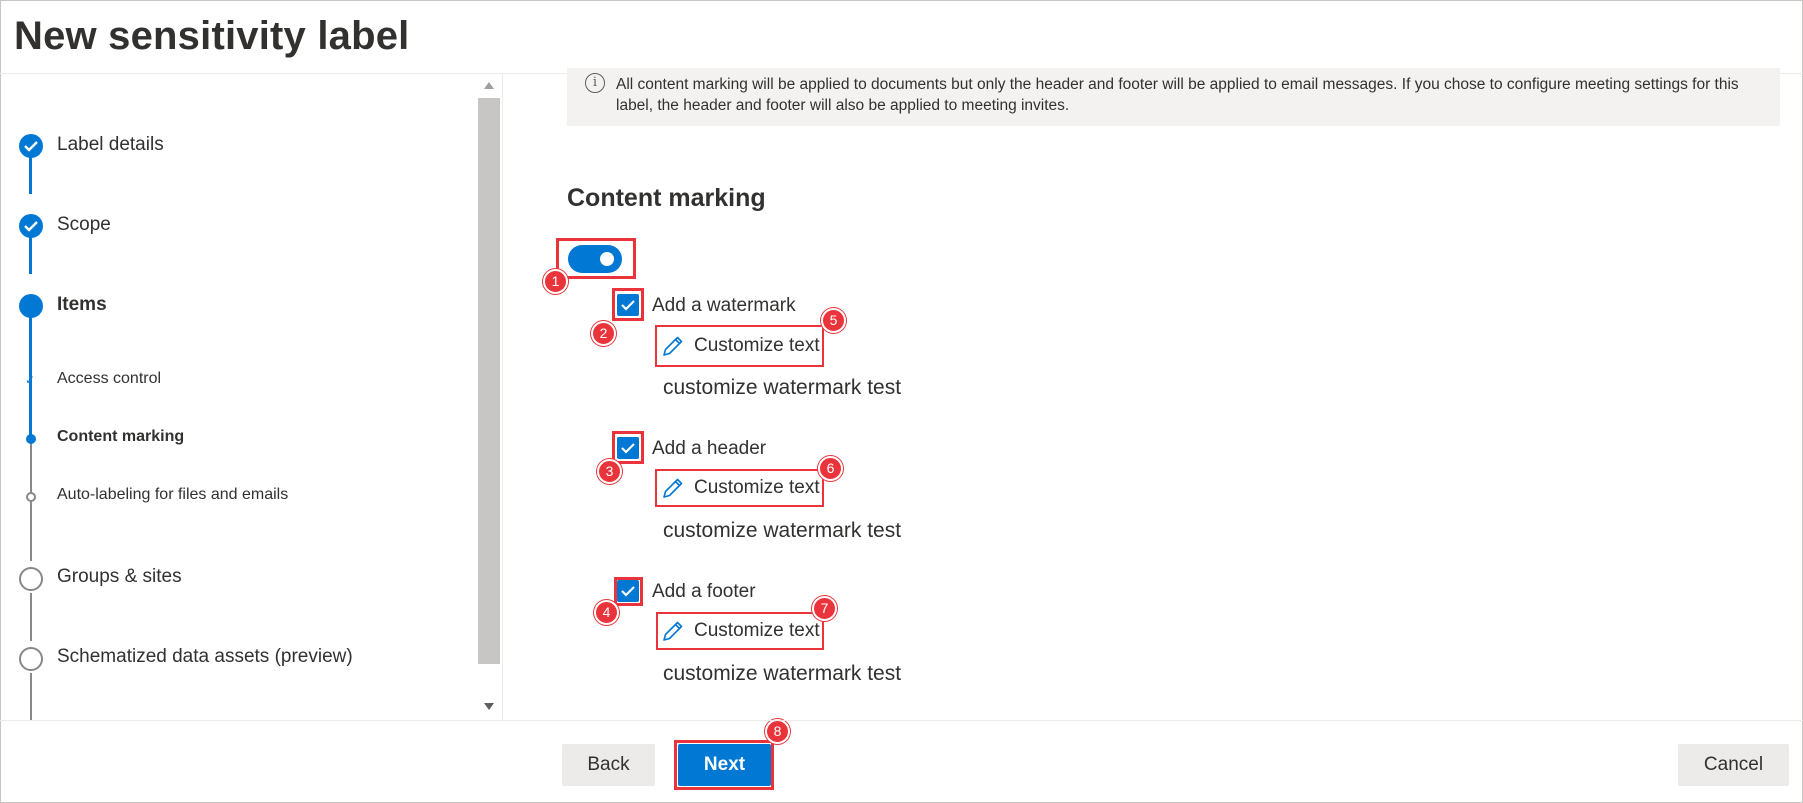 This screenshot has height=803, width=1803. What do you see at coordinates (609, 471) in the screenshot?
I see `annotation-badge-3: 3` at bounding box center [609, 471].